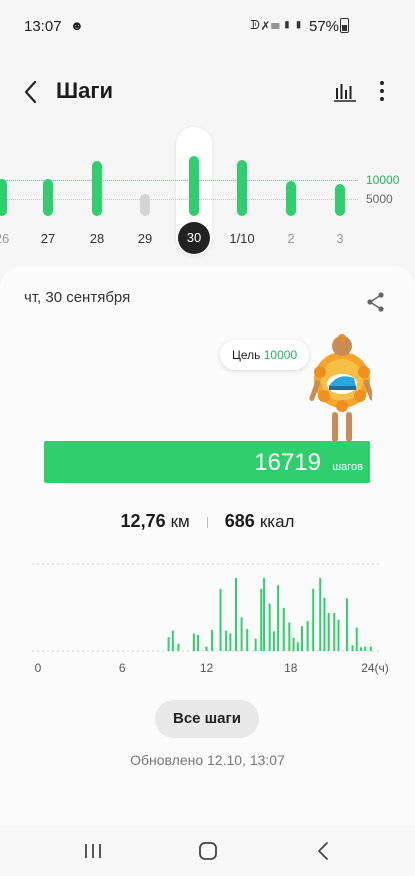  I want to click on share-icon, so click(376, 302).